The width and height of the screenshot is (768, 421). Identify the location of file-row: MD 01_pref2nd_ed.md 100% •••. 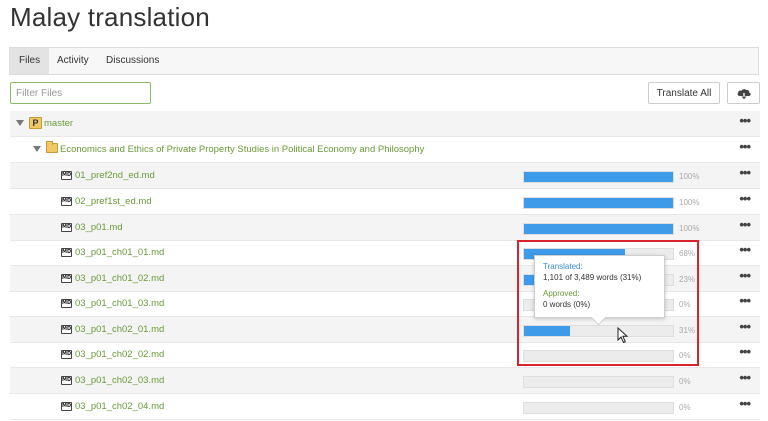
(385, 176).